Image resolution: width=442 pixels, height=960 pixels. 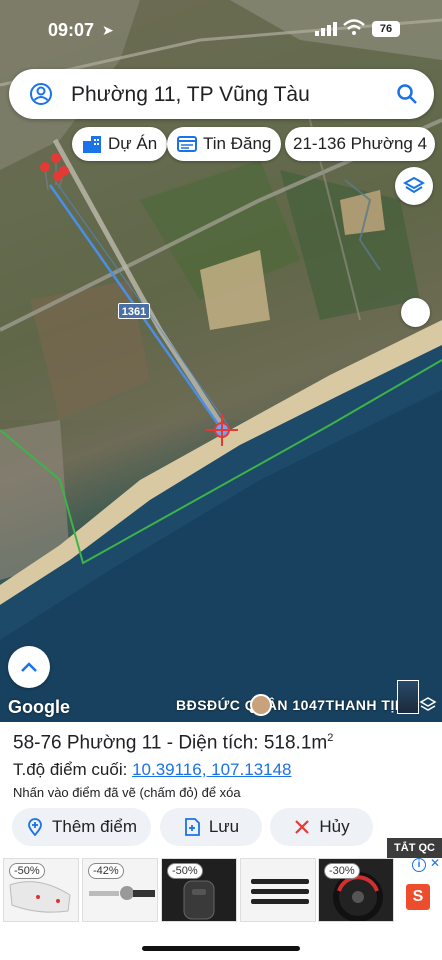 What do you see at coordinates (41, 94) in the screenshot?
I see `account-icon` at bounding box center [41, 94].